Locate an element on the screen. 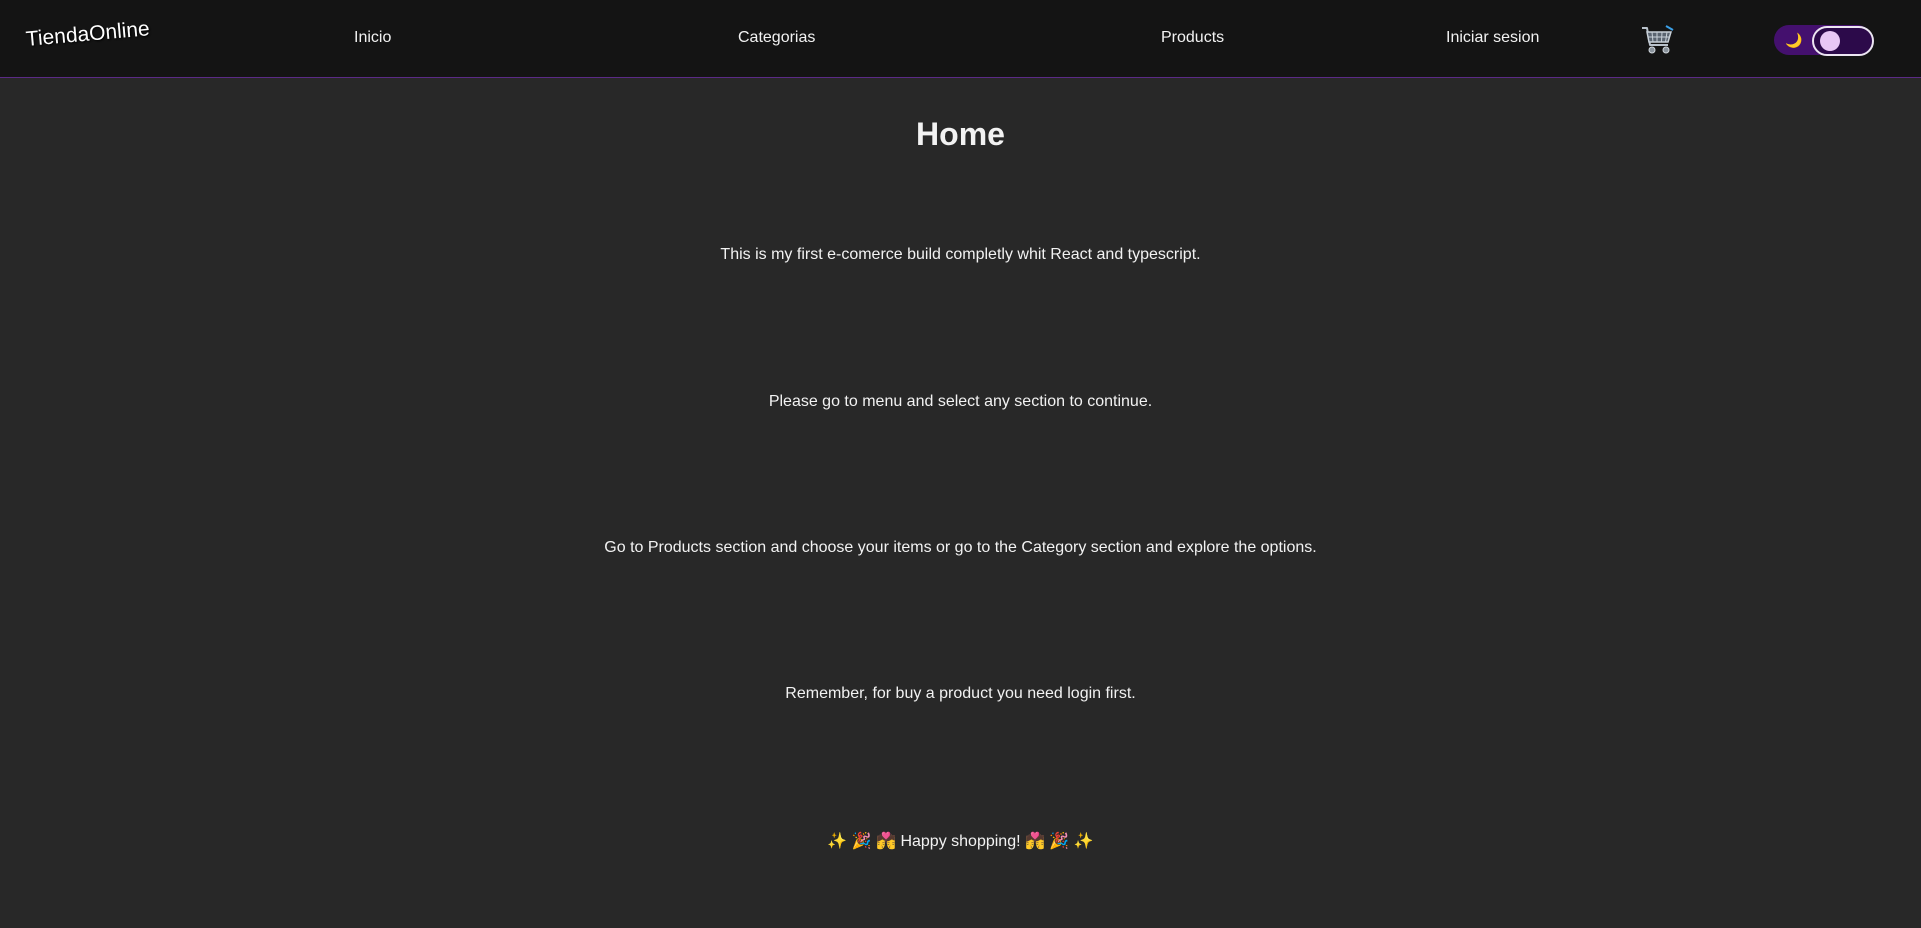  theme-toggle: 🌙 is located at coordinates (1824, 40).